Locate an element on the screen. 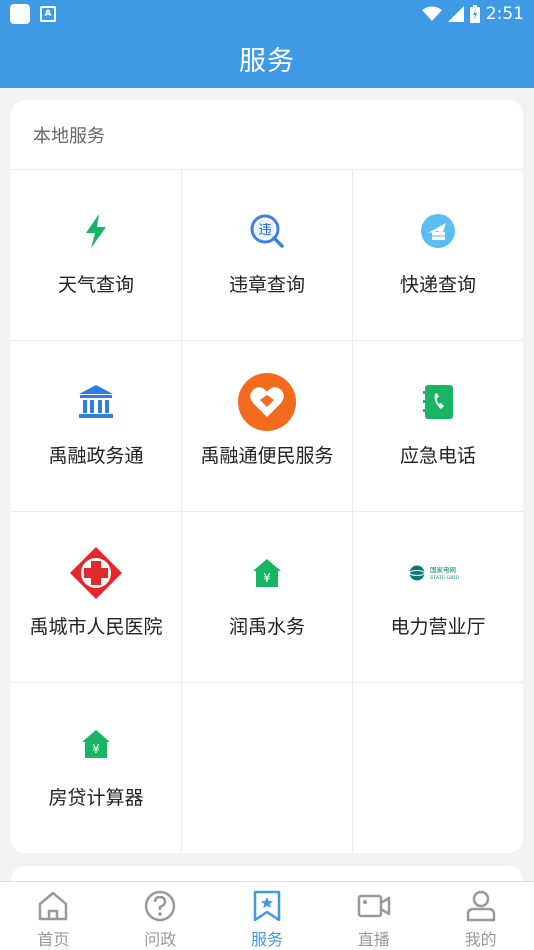 The width and height of the screenshot is (534, 950). battery-icon is located at coordinates (474, 14).